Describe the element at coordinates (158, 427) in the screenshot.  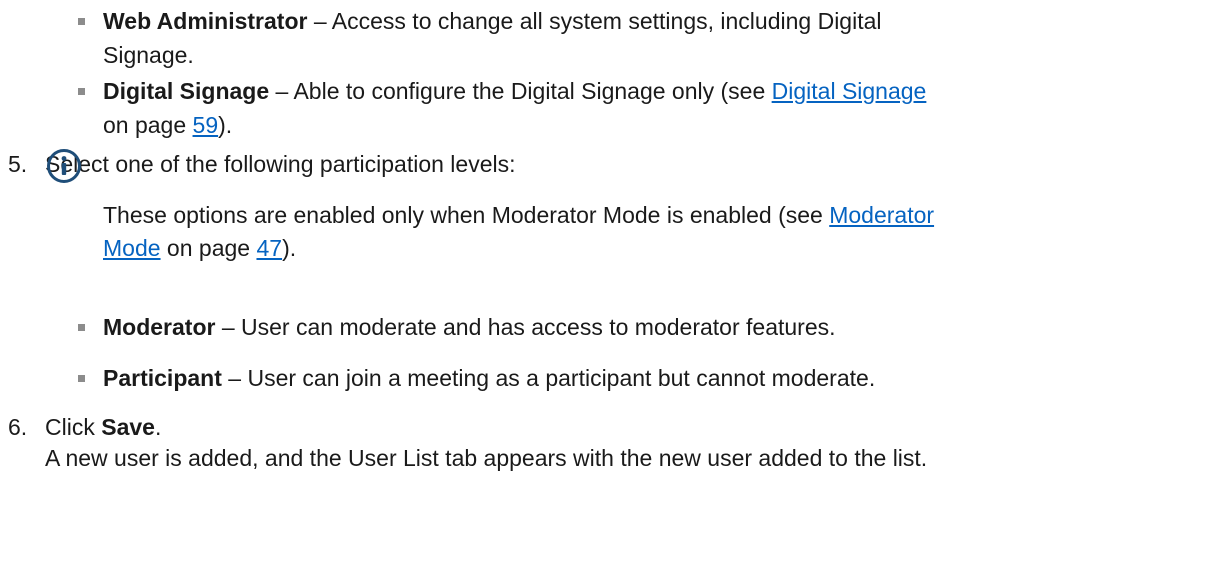
I see `step-6-post: .` at that location.